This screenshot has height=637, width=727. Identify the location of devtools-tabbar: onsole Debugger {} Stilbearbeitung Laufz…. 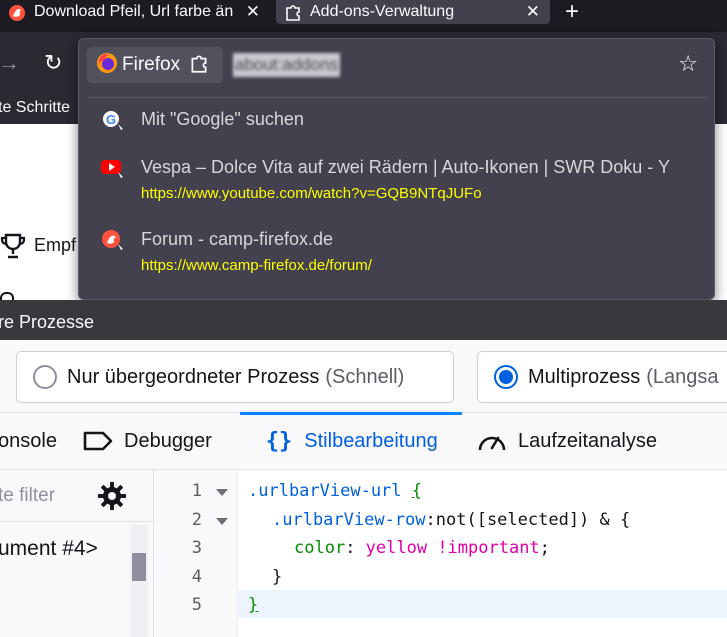
(363, 441).